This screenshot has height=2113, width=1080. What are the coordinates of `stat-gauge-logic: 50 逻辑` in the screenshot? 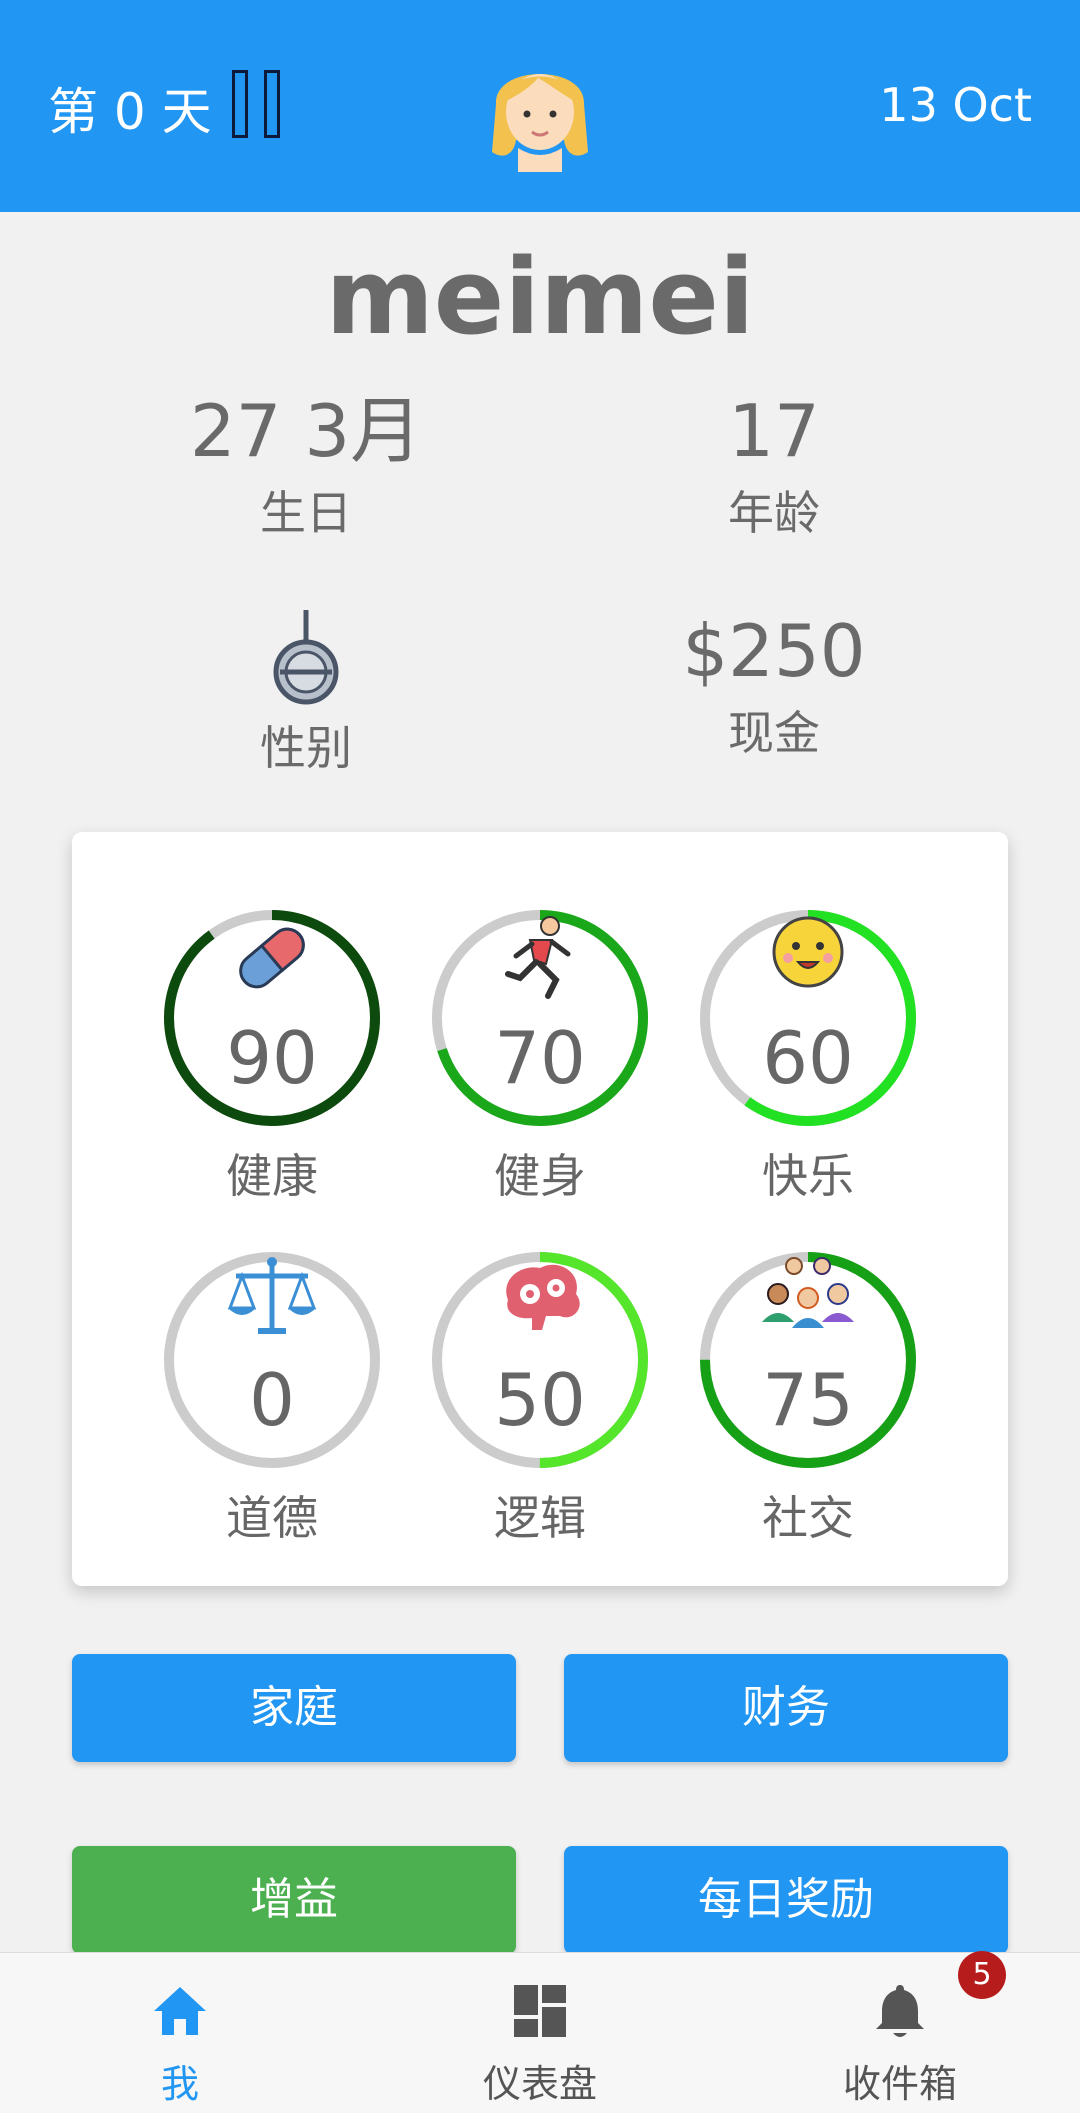 It's located at (540, 1405).